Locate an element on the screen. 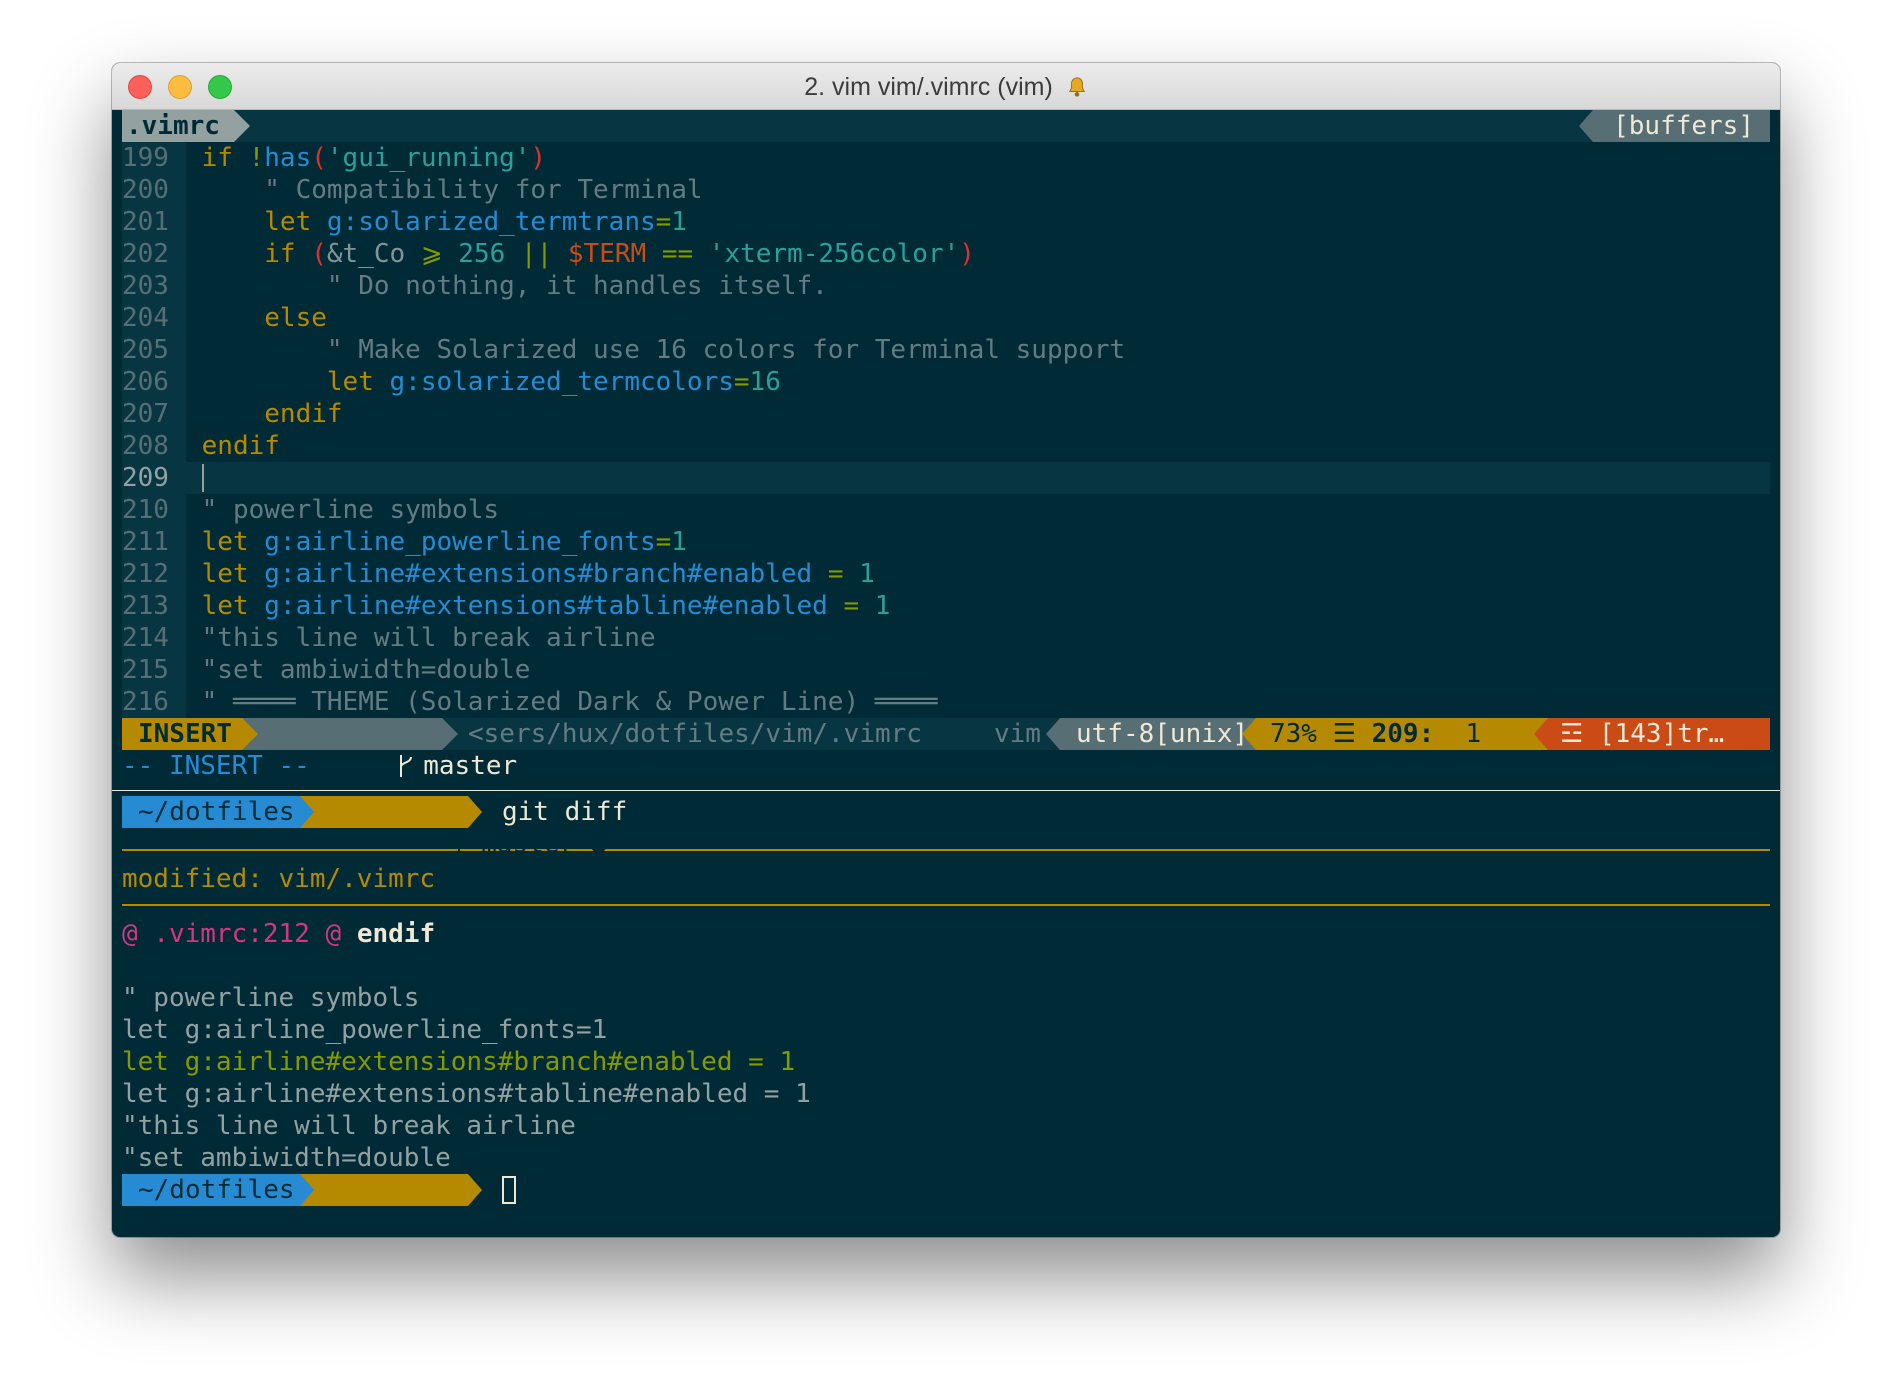  hunk-marker: @ is located at coordinates (333, 934).